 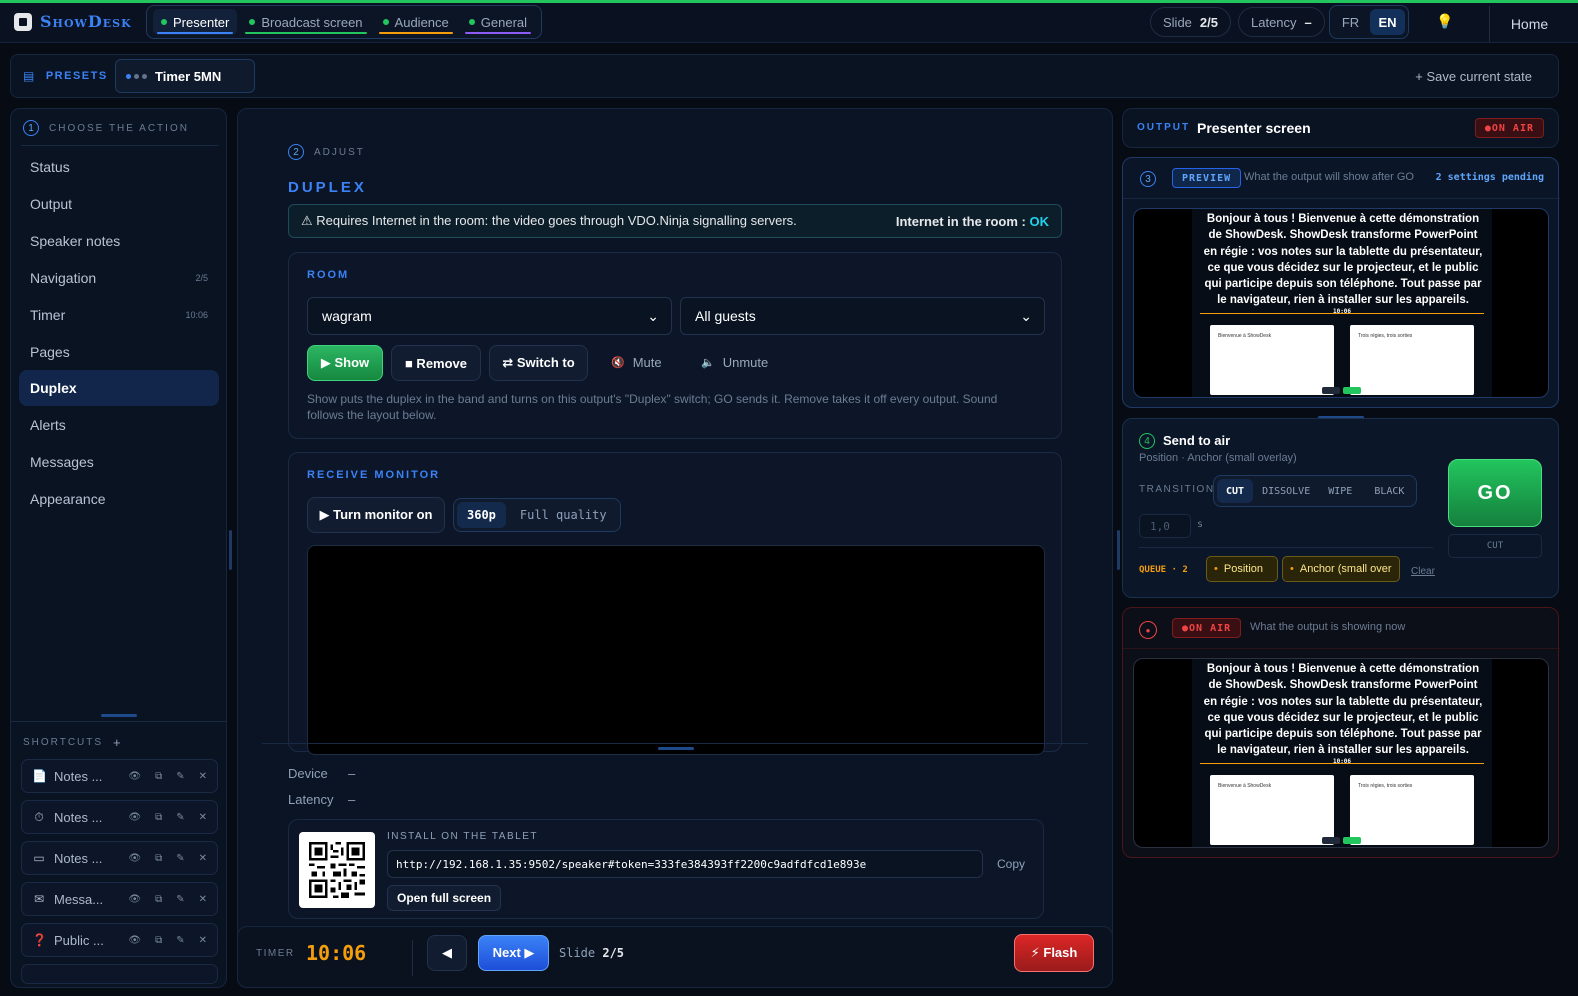 I want to click on presets-label: PRESETS, so click(x=76, y=76).